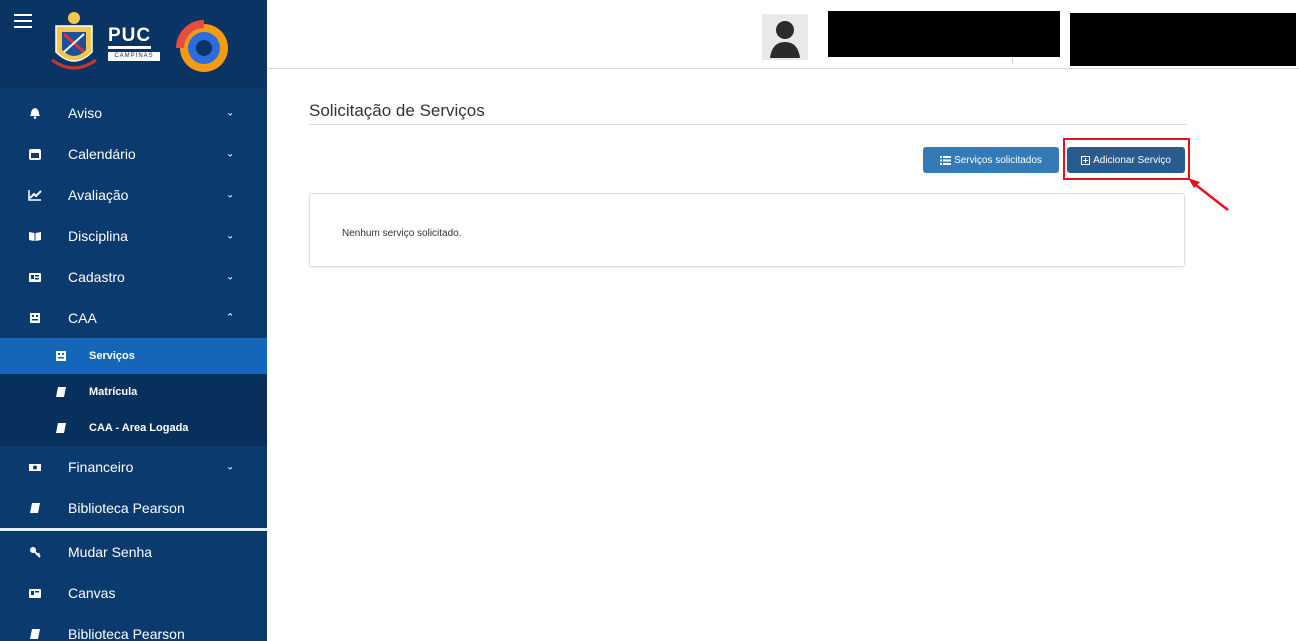 The width and height of the screenshot is (1299, 641). I want to click on annotation-arrow-icon, so click(1208, 194).